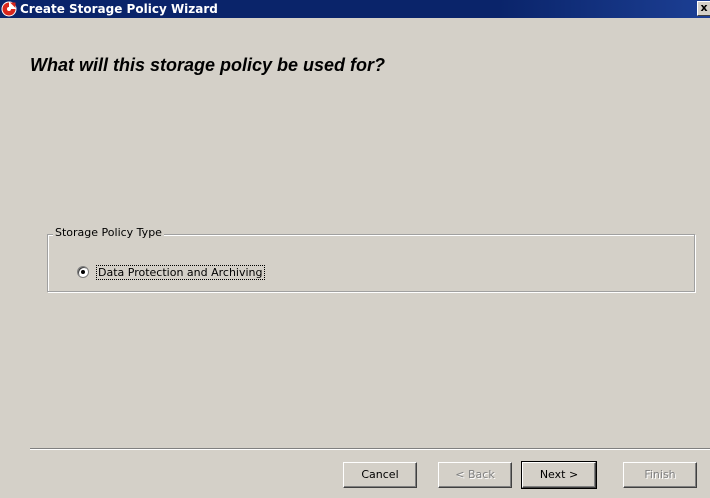  What do you see at coordinates (355, 9) in the screenshot?
I see `title-bar: Create Storage Policy Wizard x` at bounding box center [355, 9].